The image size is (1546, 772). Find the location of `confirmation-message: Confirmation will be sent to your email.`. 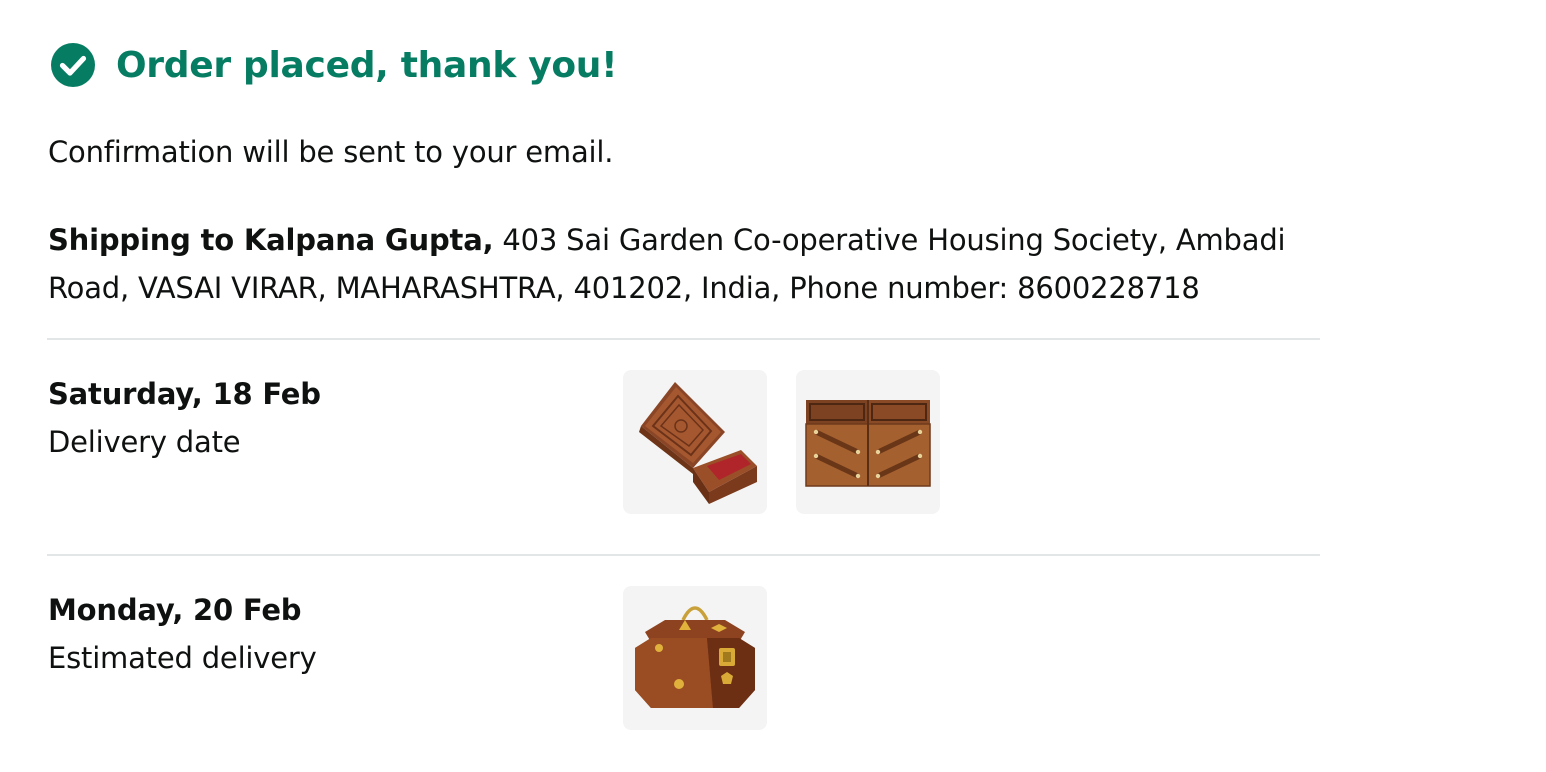

confirmation-message: Confirmation will be sent to your email. is located at coordinates (331, 152).